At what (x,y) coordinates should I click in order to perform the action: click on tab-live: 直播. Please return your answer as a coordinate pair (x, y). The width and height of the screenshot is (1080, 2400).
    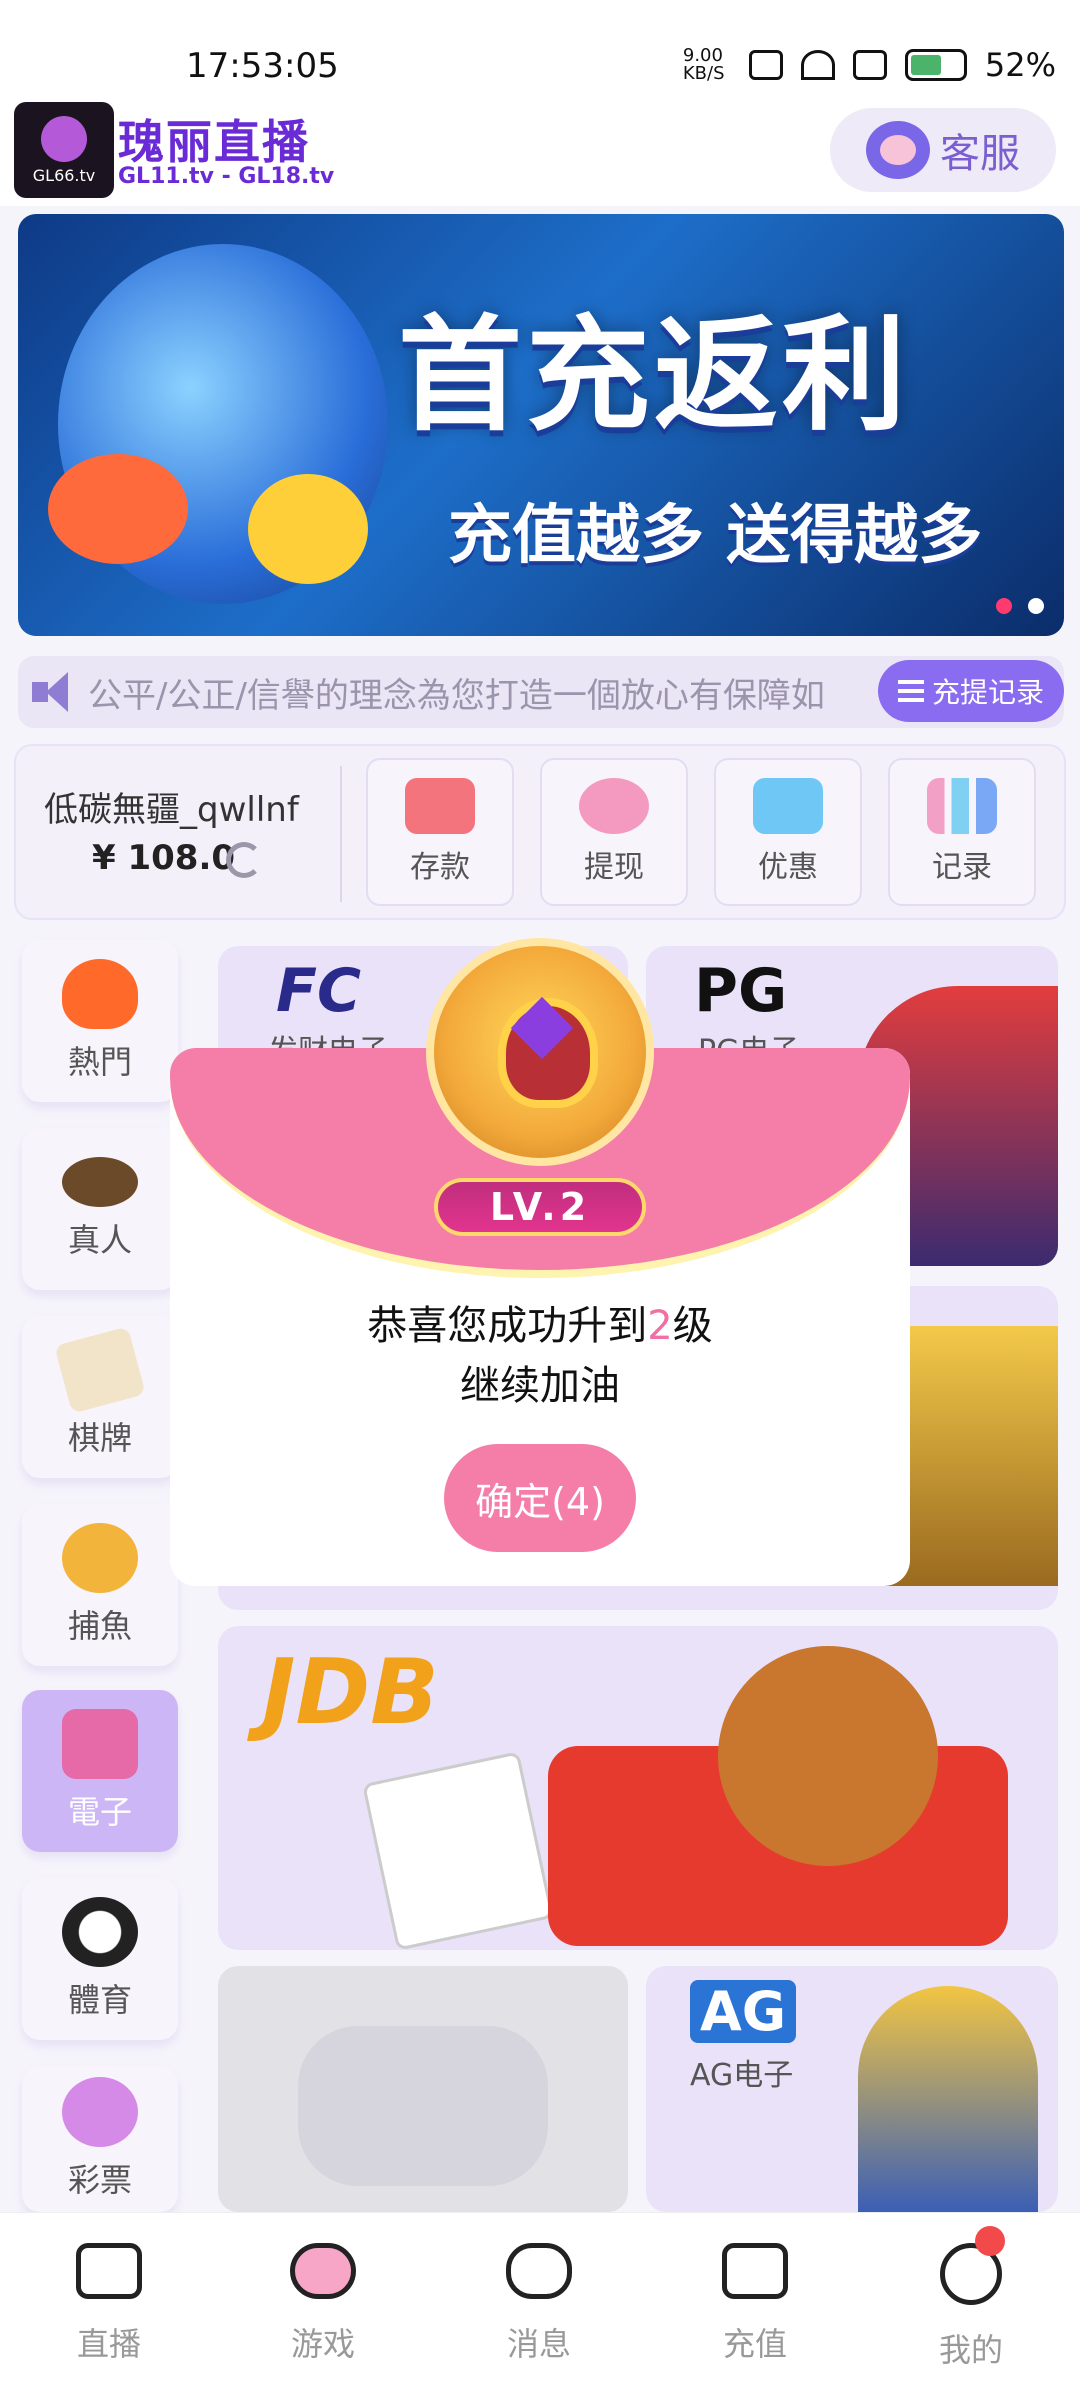
    Looking at the image, I should click on (109, 2304).